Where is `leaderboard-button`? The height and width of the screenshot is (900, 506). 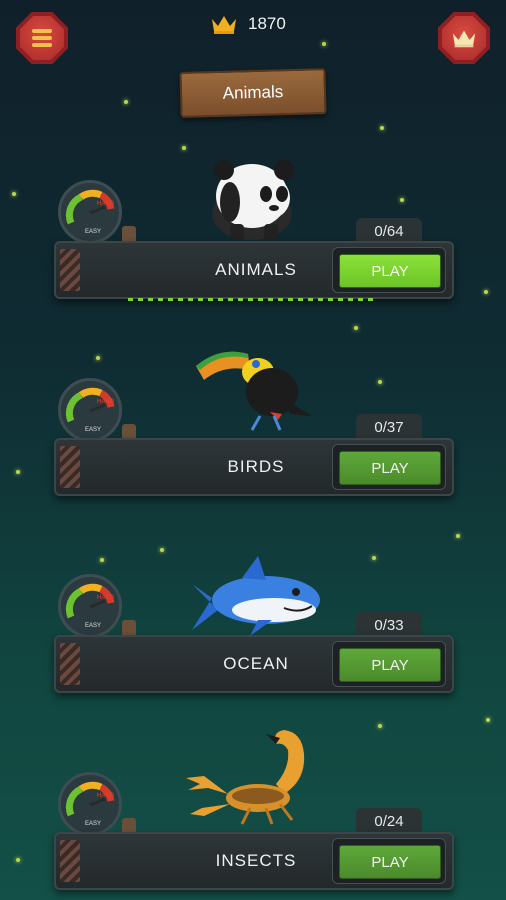 leaderboard-button is located at coordinates (464, 38).